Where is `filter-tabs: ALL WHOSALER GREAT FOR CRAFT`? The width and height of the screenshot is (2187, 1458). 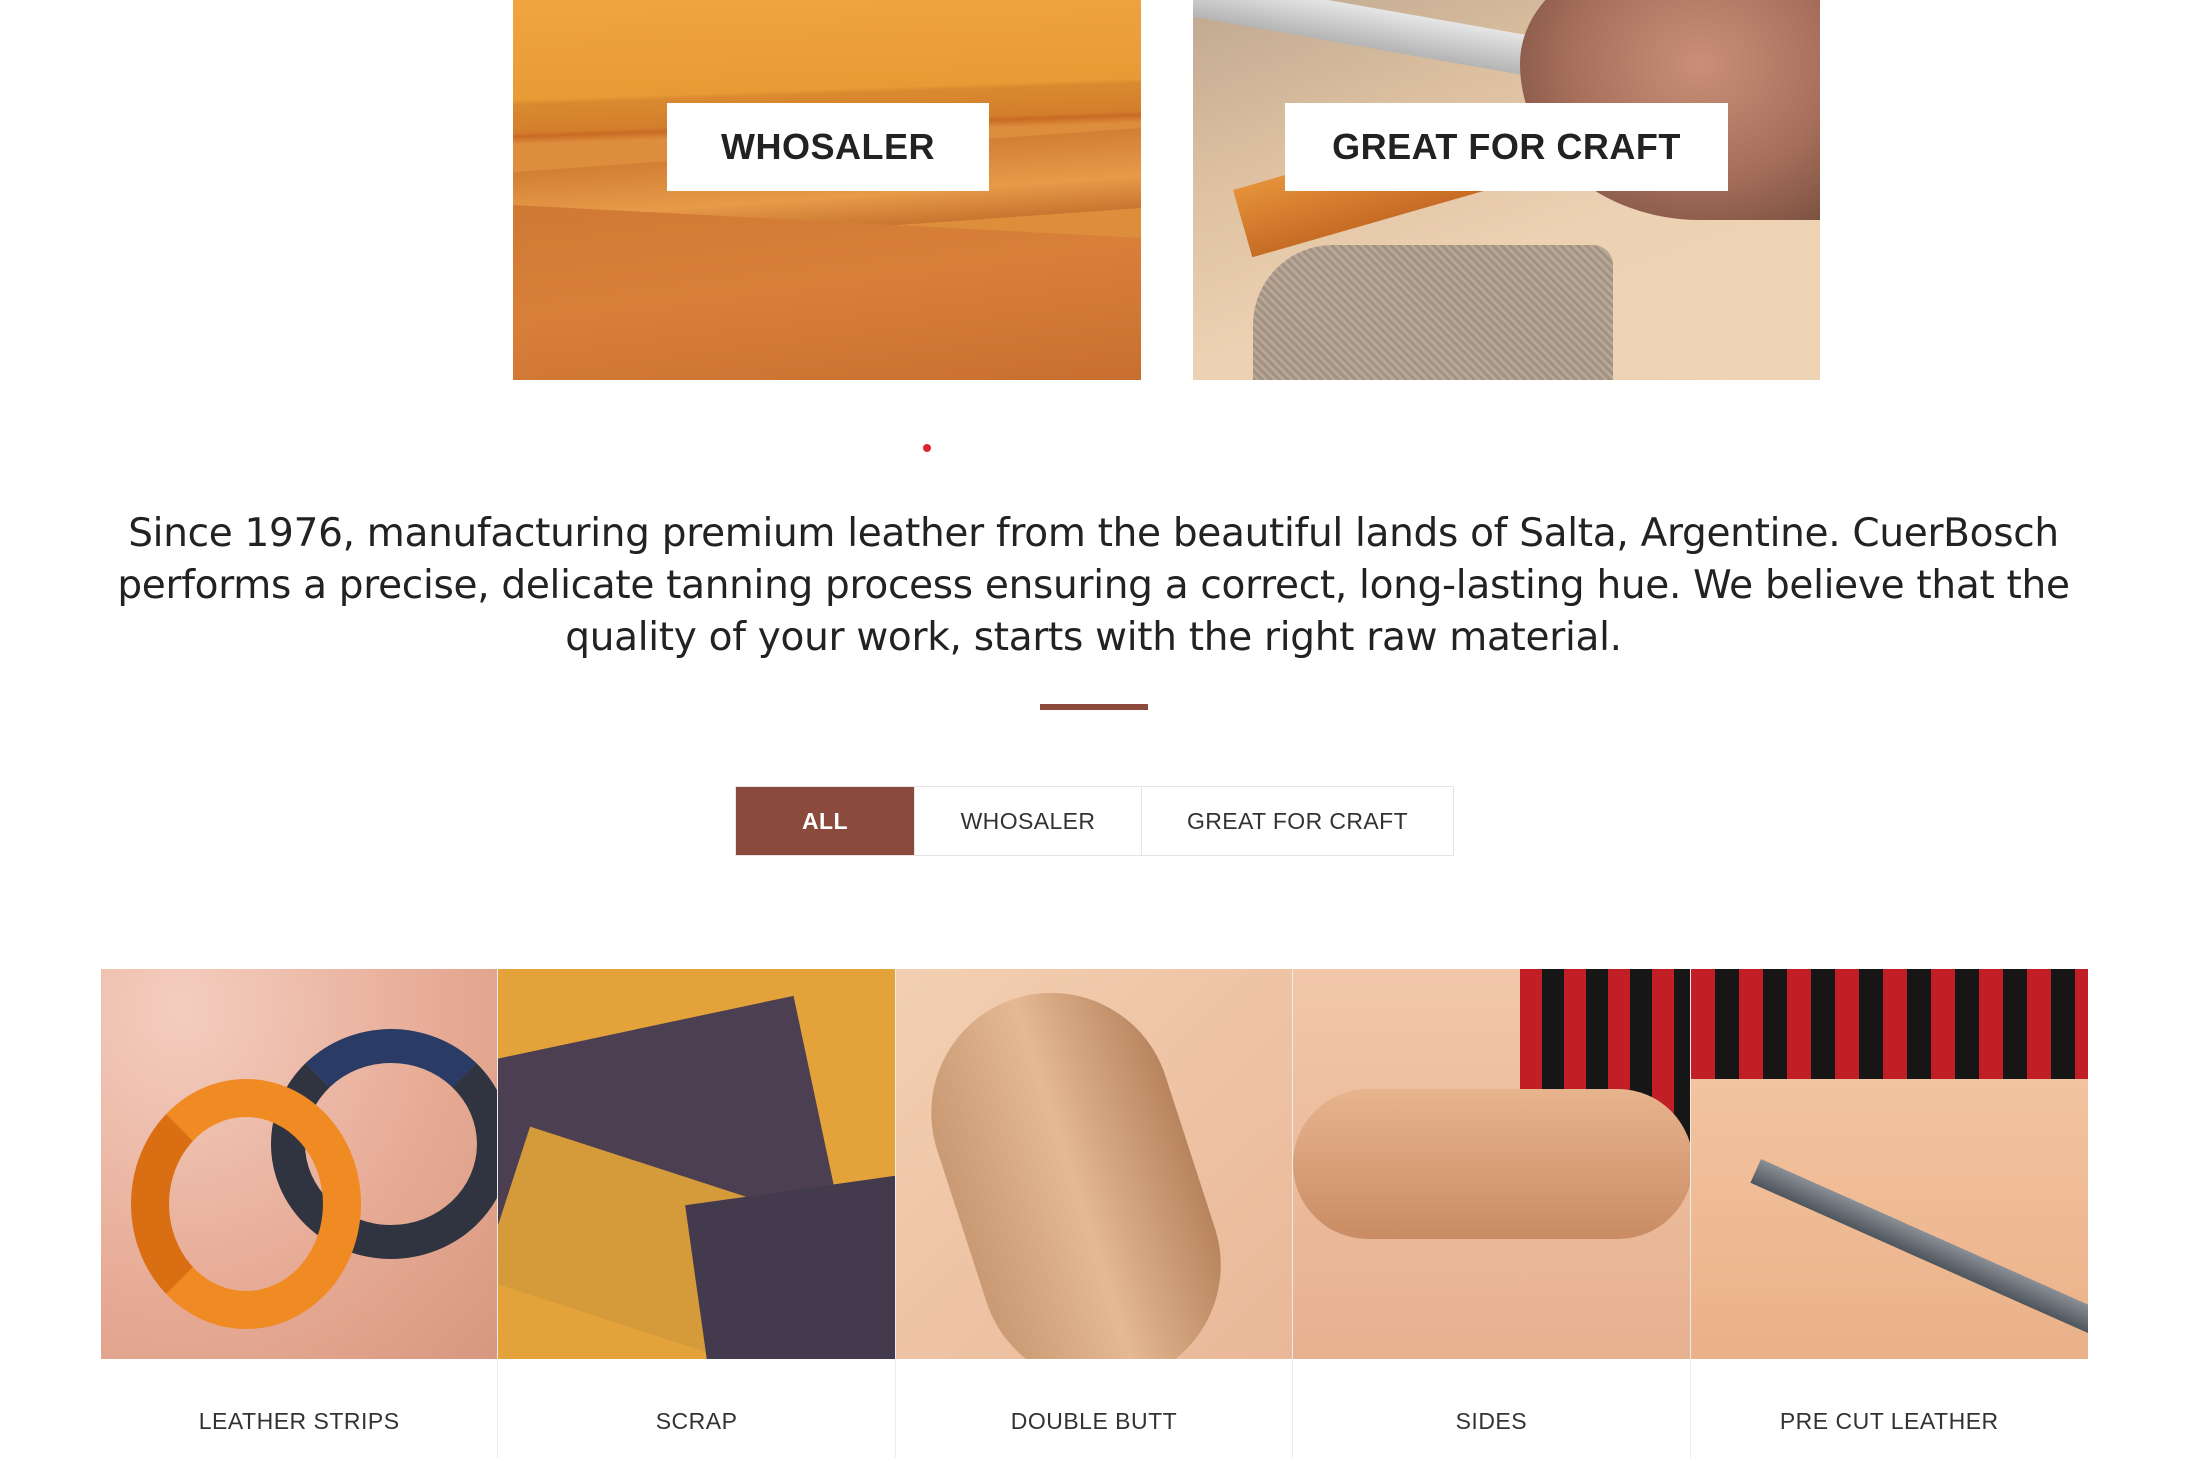 filter-tabs: ALL WHOSALER GREAT FOR CRAFT is located at coordinates (1094, 821).